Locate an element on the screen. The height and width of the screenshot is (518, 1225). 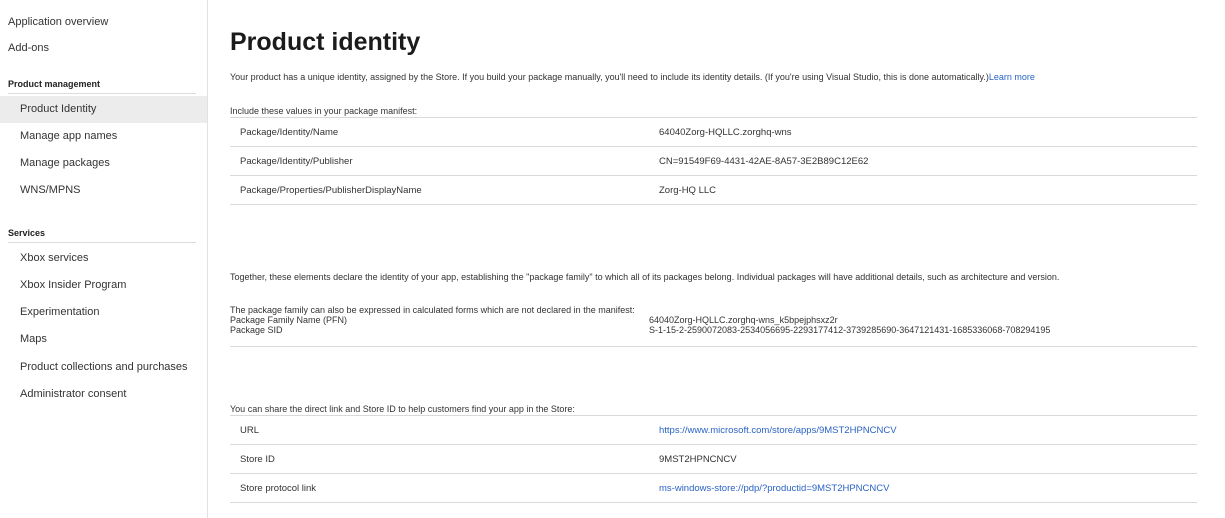
row-key: URL is located at coordinates (250, 430).